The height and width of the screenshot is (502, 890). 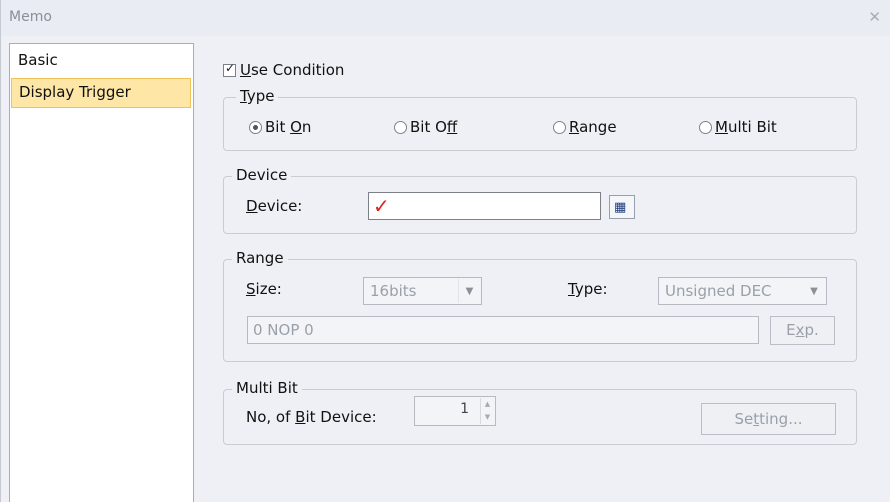 What do you see at coordinates (255, 127) in the screenshot?
I see `radio-selected-icon` at bounding box center [255, 127].